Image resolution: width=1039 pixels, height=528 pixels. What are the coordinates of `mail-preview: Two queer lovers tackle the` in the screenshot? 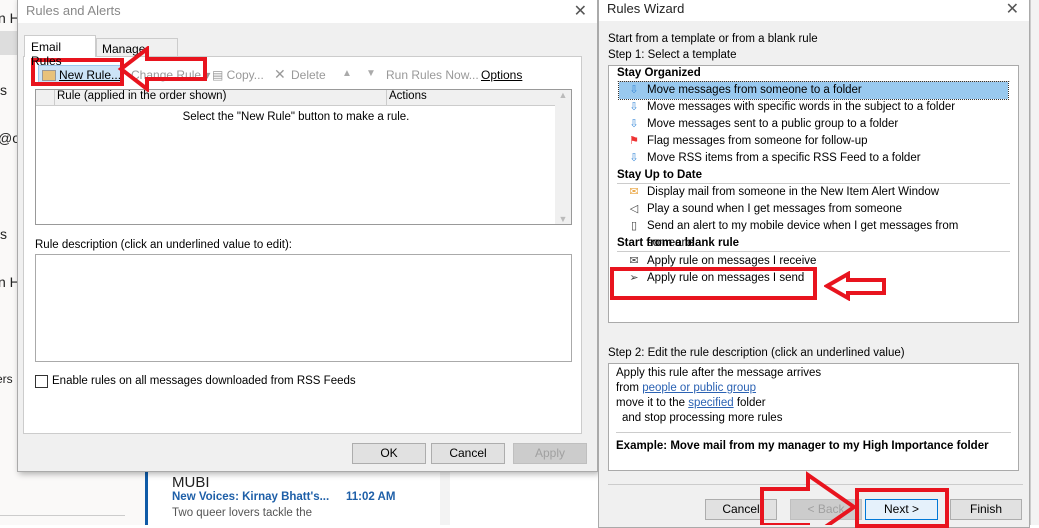 It's located at (242, 513).